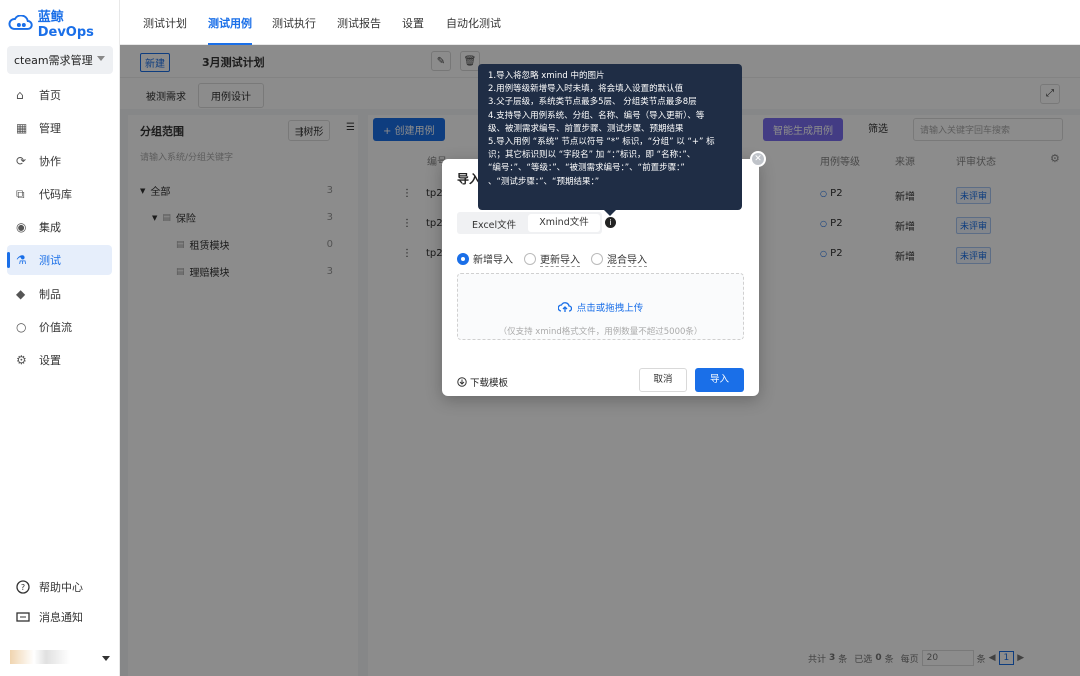 The height and width of the screenshot is (676, 1080). What do you see at coordinates (600, 22) in the screenshot?
I see `top-navigation: 测试计划 测试用例 测试执行 测试报告 设置 自动化测试` at bounding box center [600, 22].